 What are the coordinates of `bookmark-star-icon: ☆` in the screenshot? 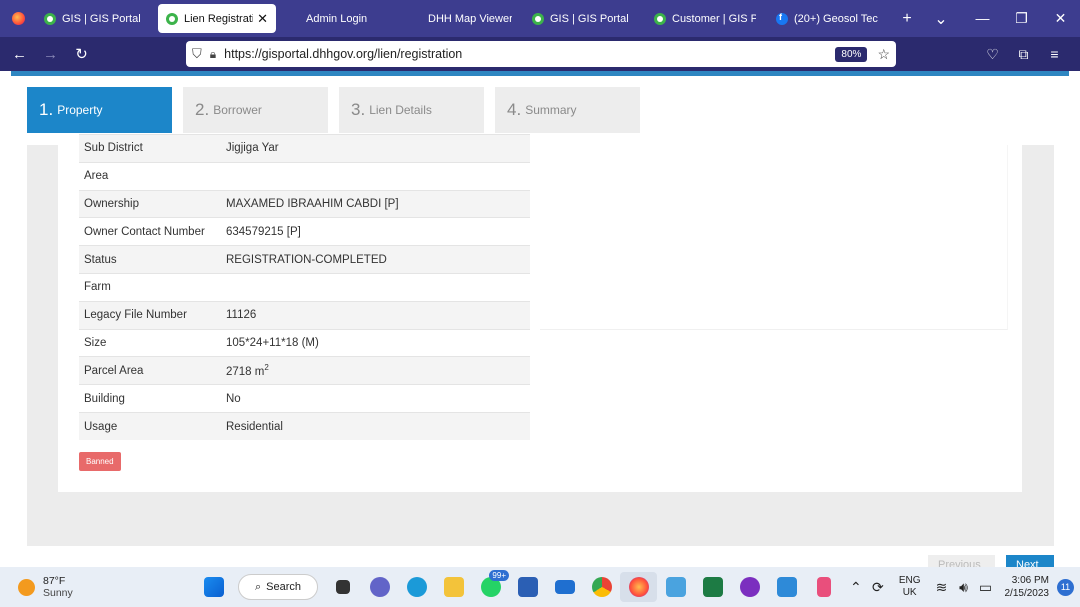 It's located at (883, 54).